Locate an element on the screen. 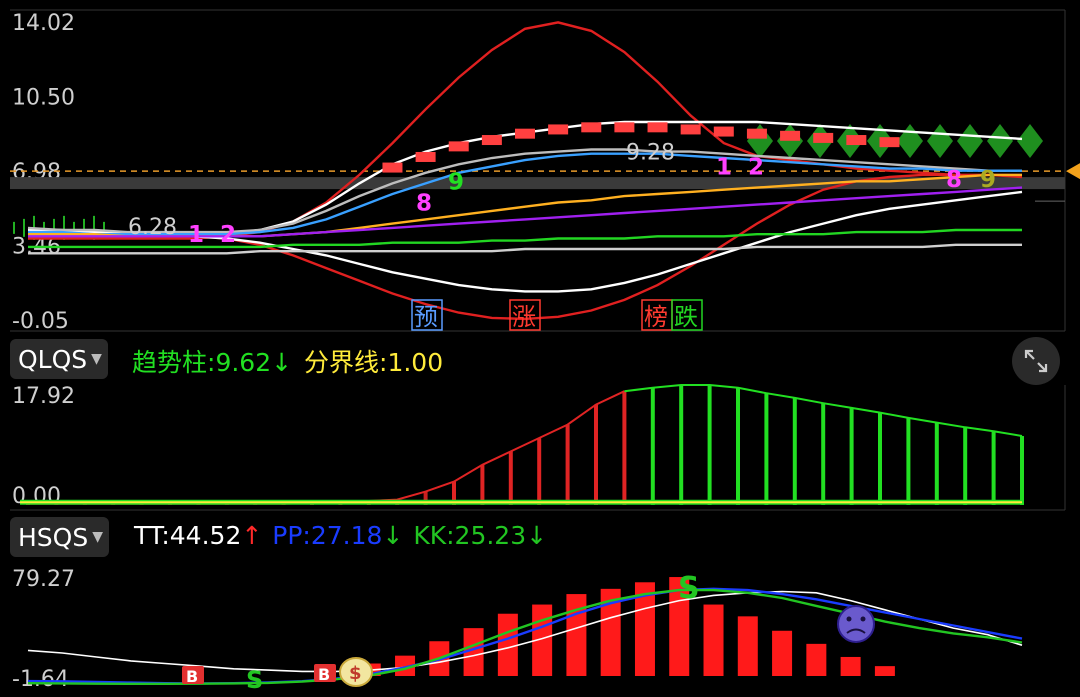 This screenshot has width=1080, height=697. pp-label: PP: is located at coordinates (291, 535).